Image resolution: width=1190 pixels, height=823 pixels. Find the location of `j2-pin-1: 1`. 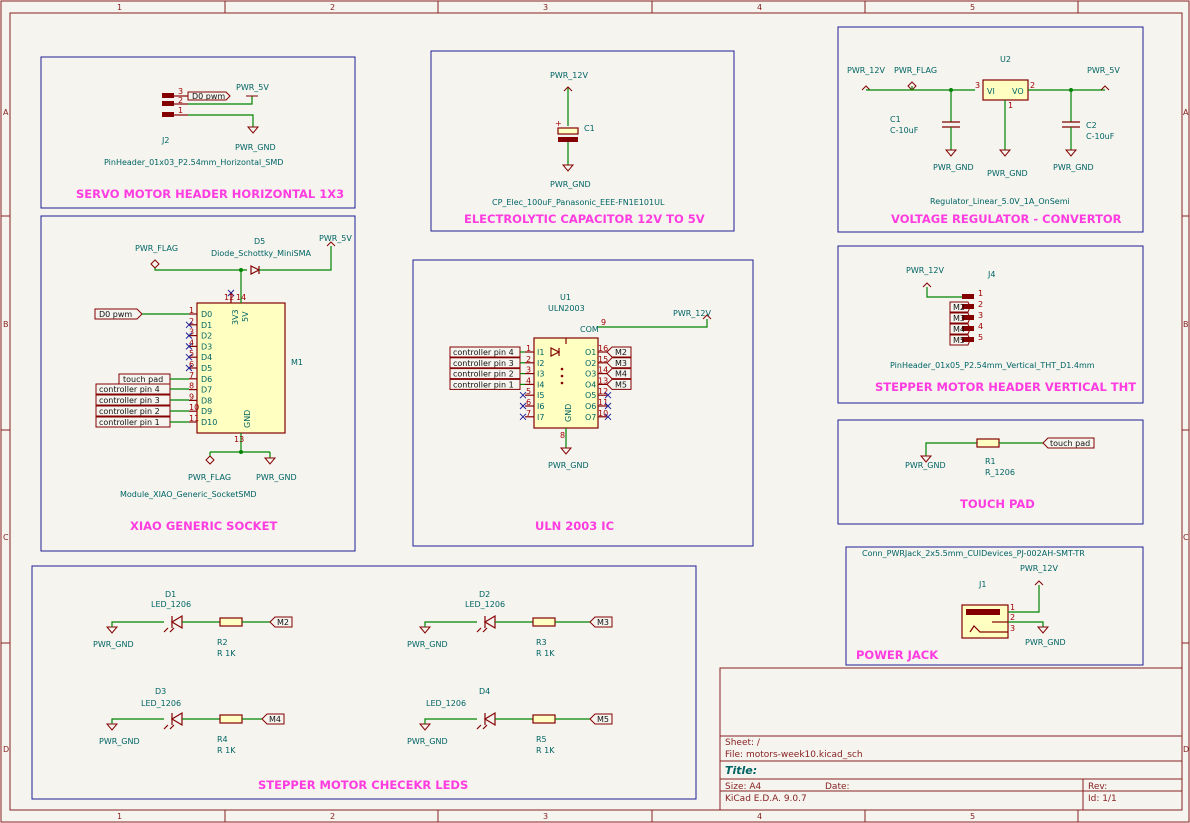

j2-pin-1: 1 is located at coordinates (180, 110).